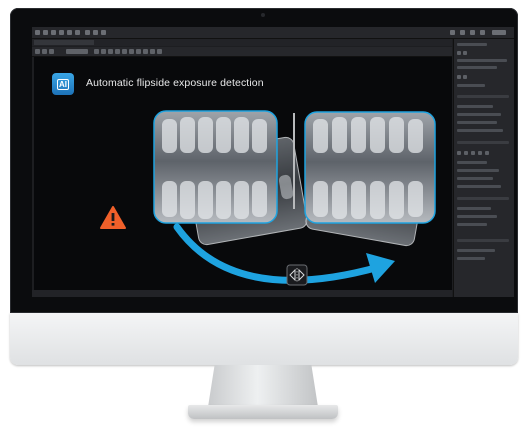 Image resolution: width=527 pixels, height=437 pixels. Describe the element at coordinates (472, 32) in the screenshot. I see `help-icon` at that location.